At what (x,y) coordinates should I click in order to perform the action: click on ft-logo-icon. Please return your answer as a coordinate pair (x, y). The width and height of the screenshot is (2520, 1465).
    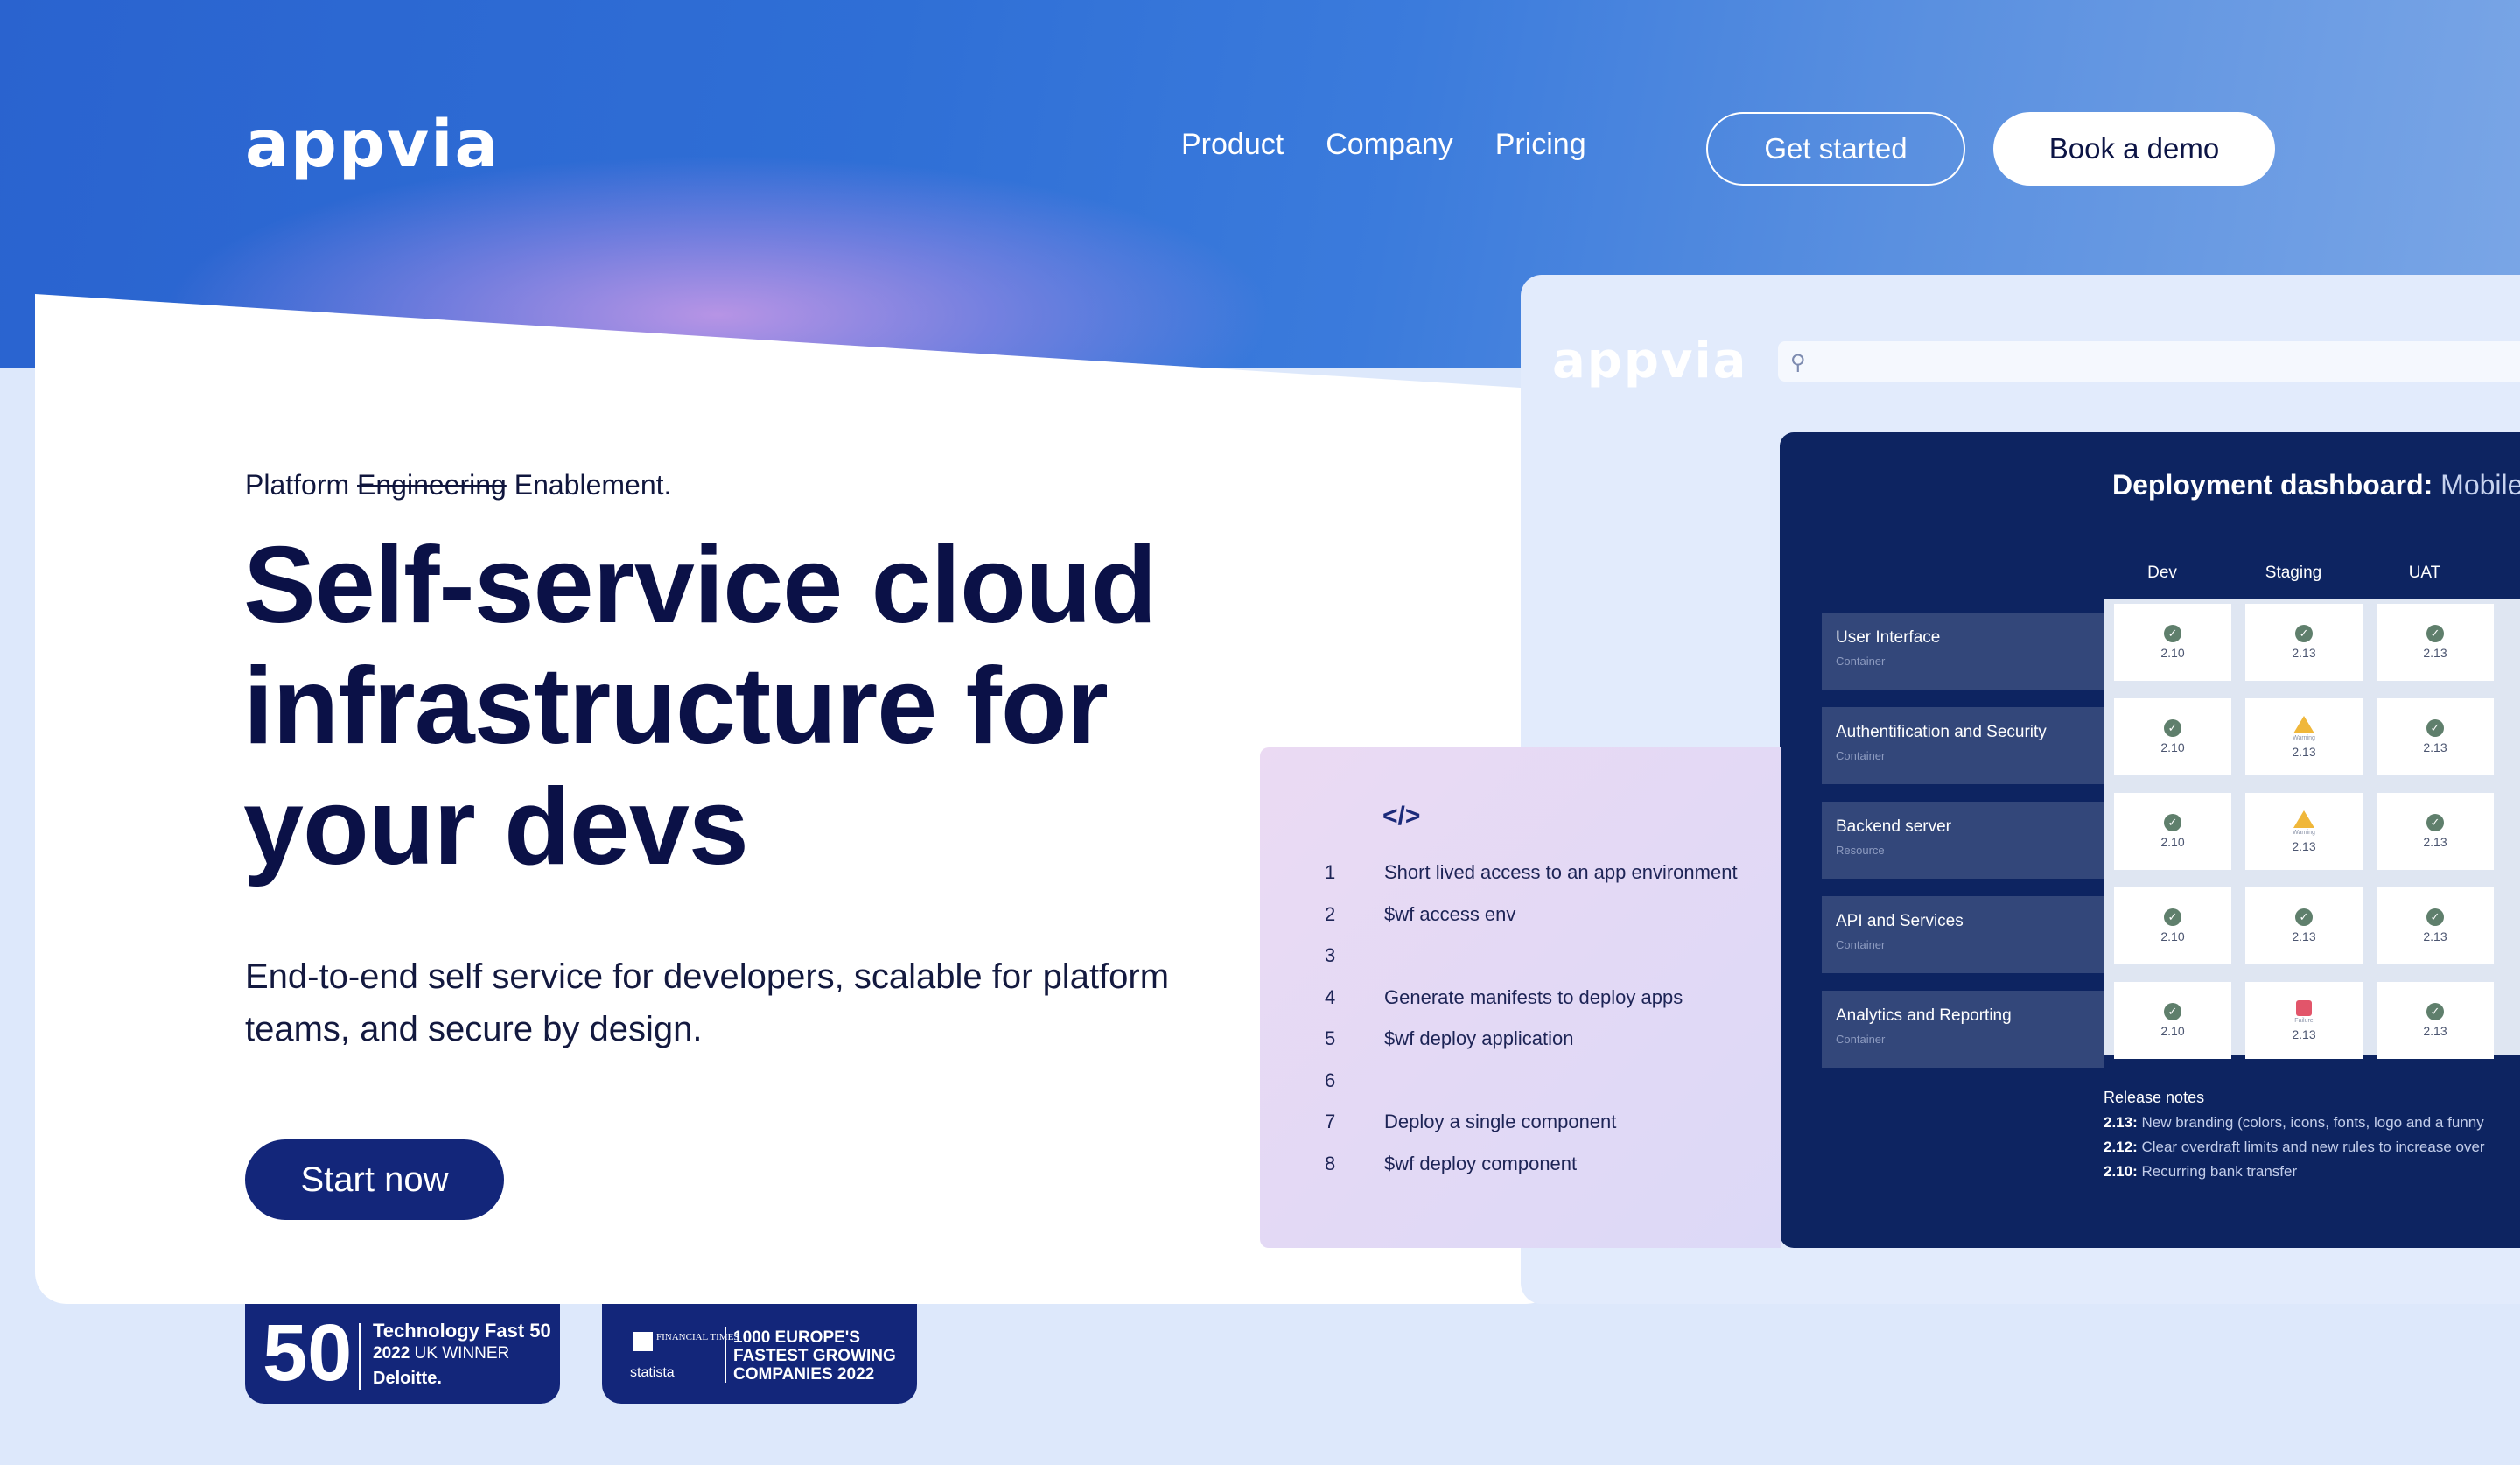
    Looking at the image, I should click on (643, 1341).